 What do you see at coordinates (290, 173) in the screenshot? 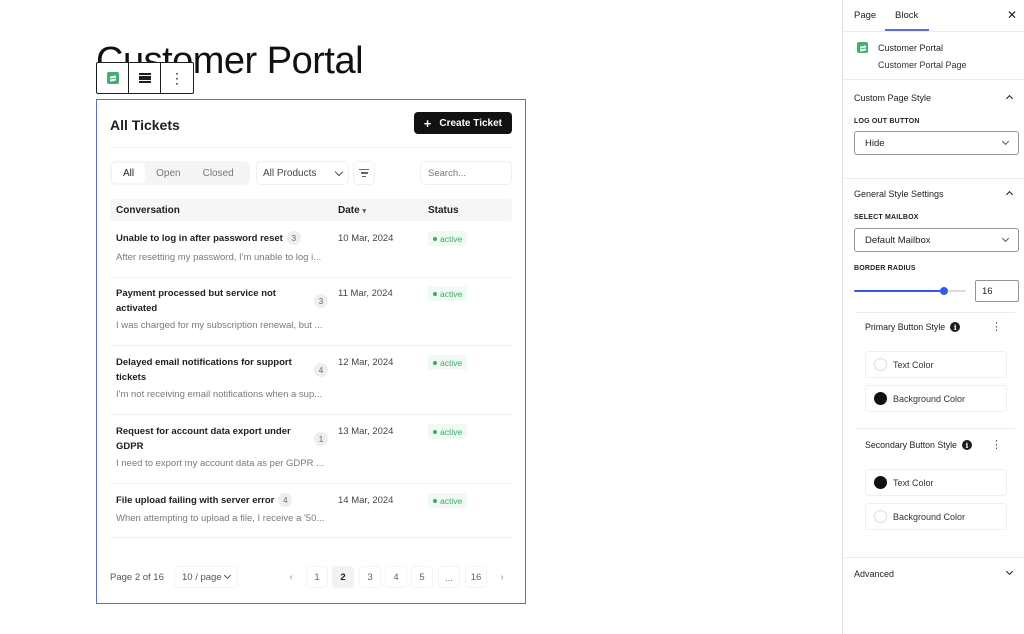
I see `product-select-value: All Products` at bounding box center [290, 173].